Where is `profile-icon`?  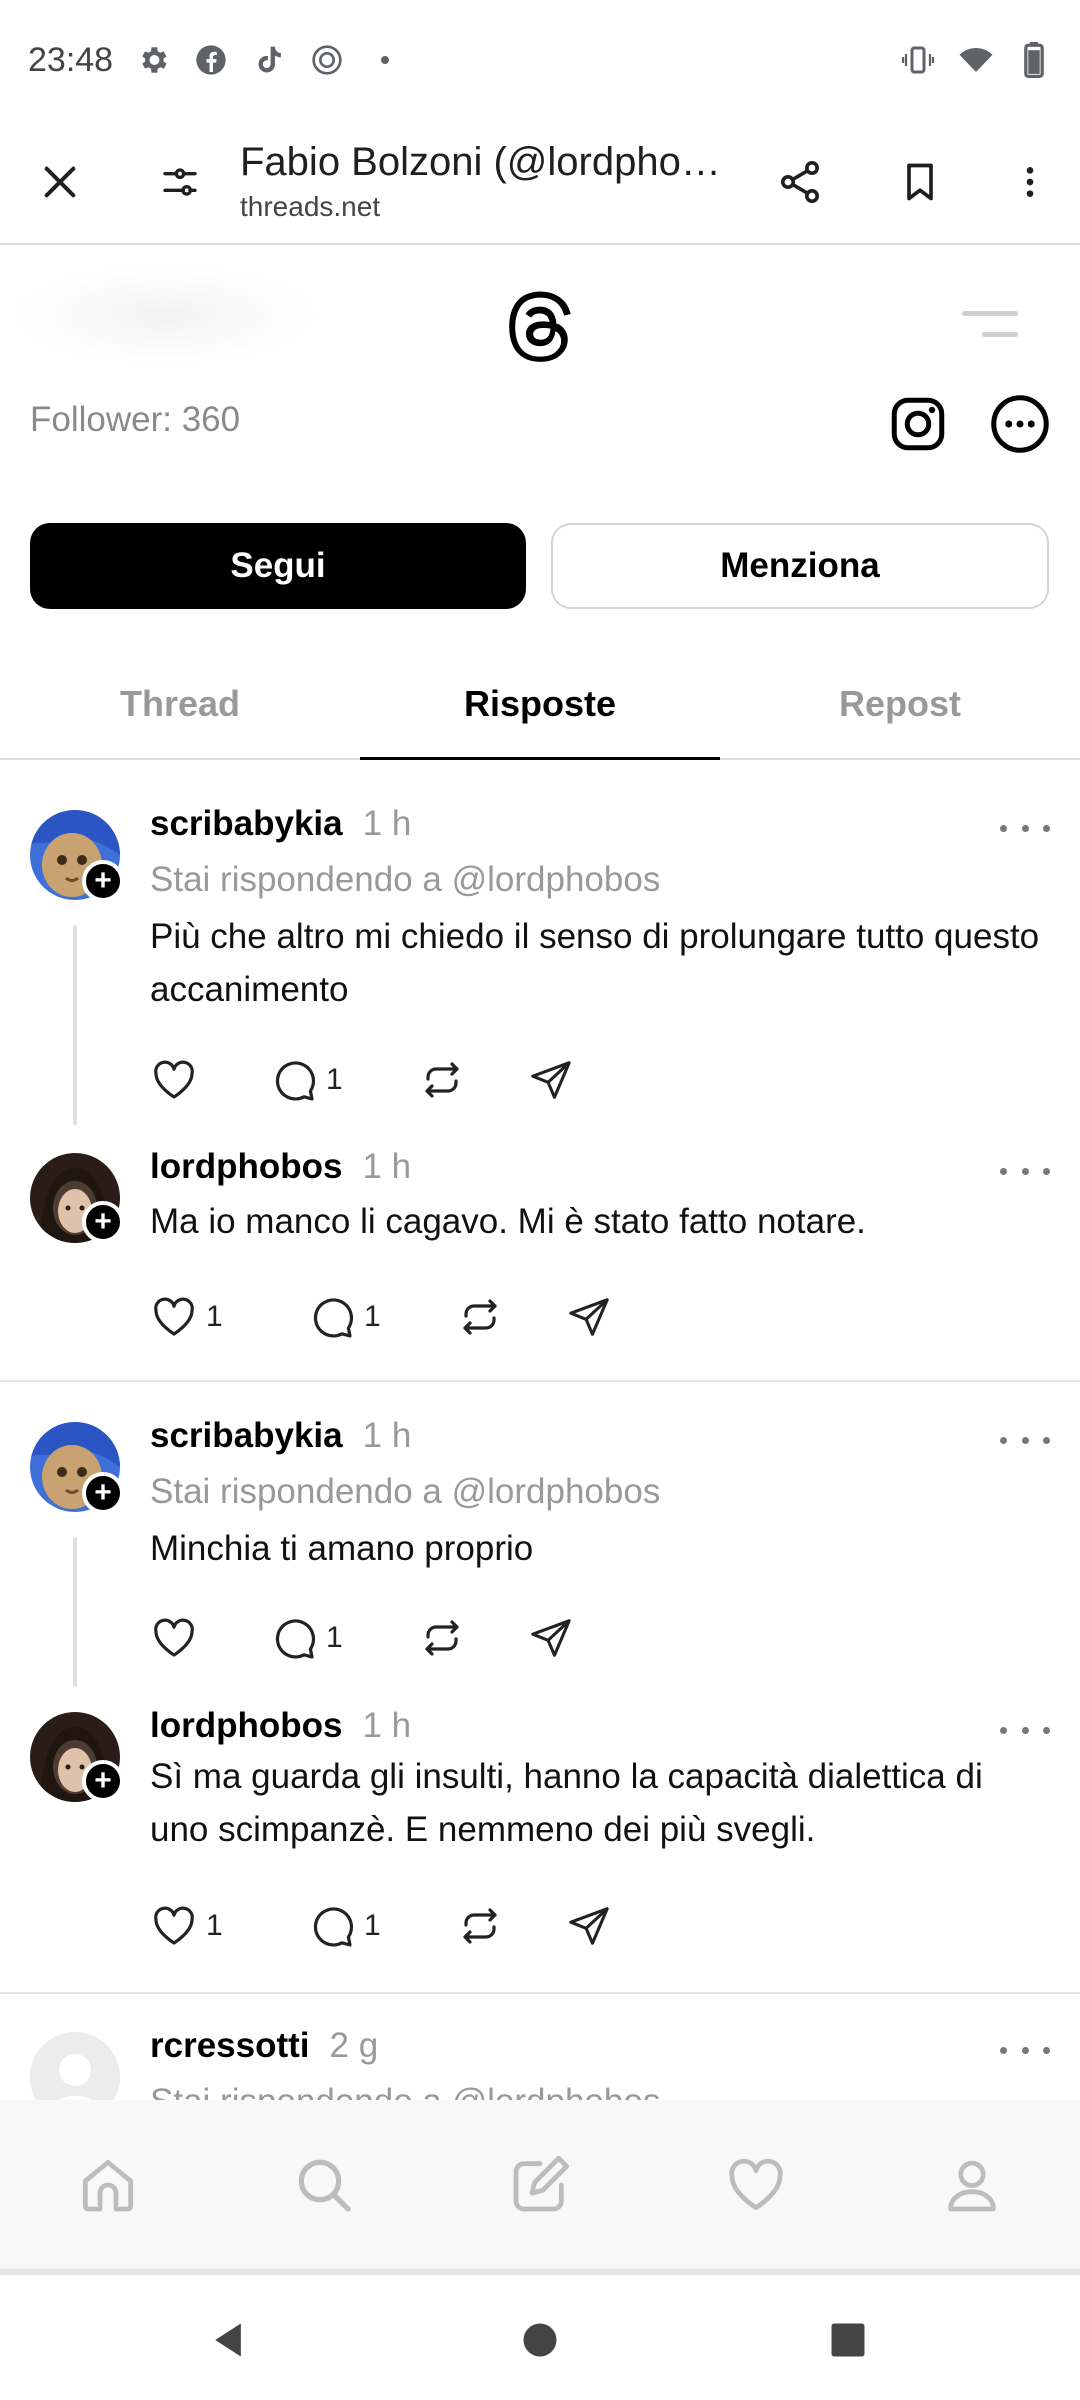 profile-icon is located at coordinates (972, 2185).